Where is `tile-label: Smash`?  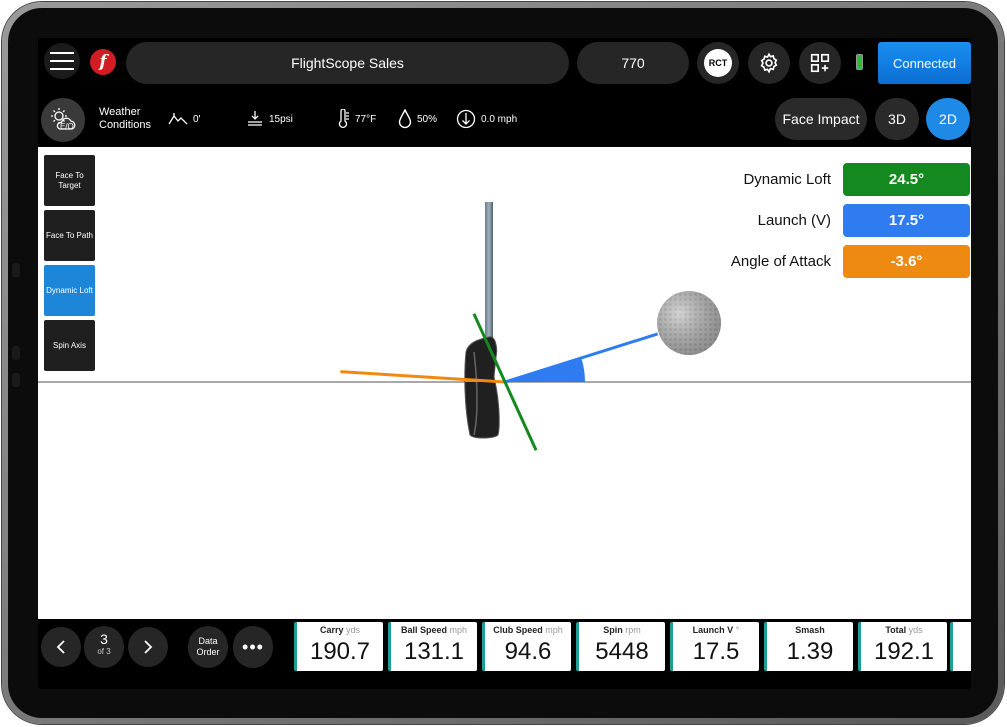 tile-label: Smash is located at coordinates (810, 630).